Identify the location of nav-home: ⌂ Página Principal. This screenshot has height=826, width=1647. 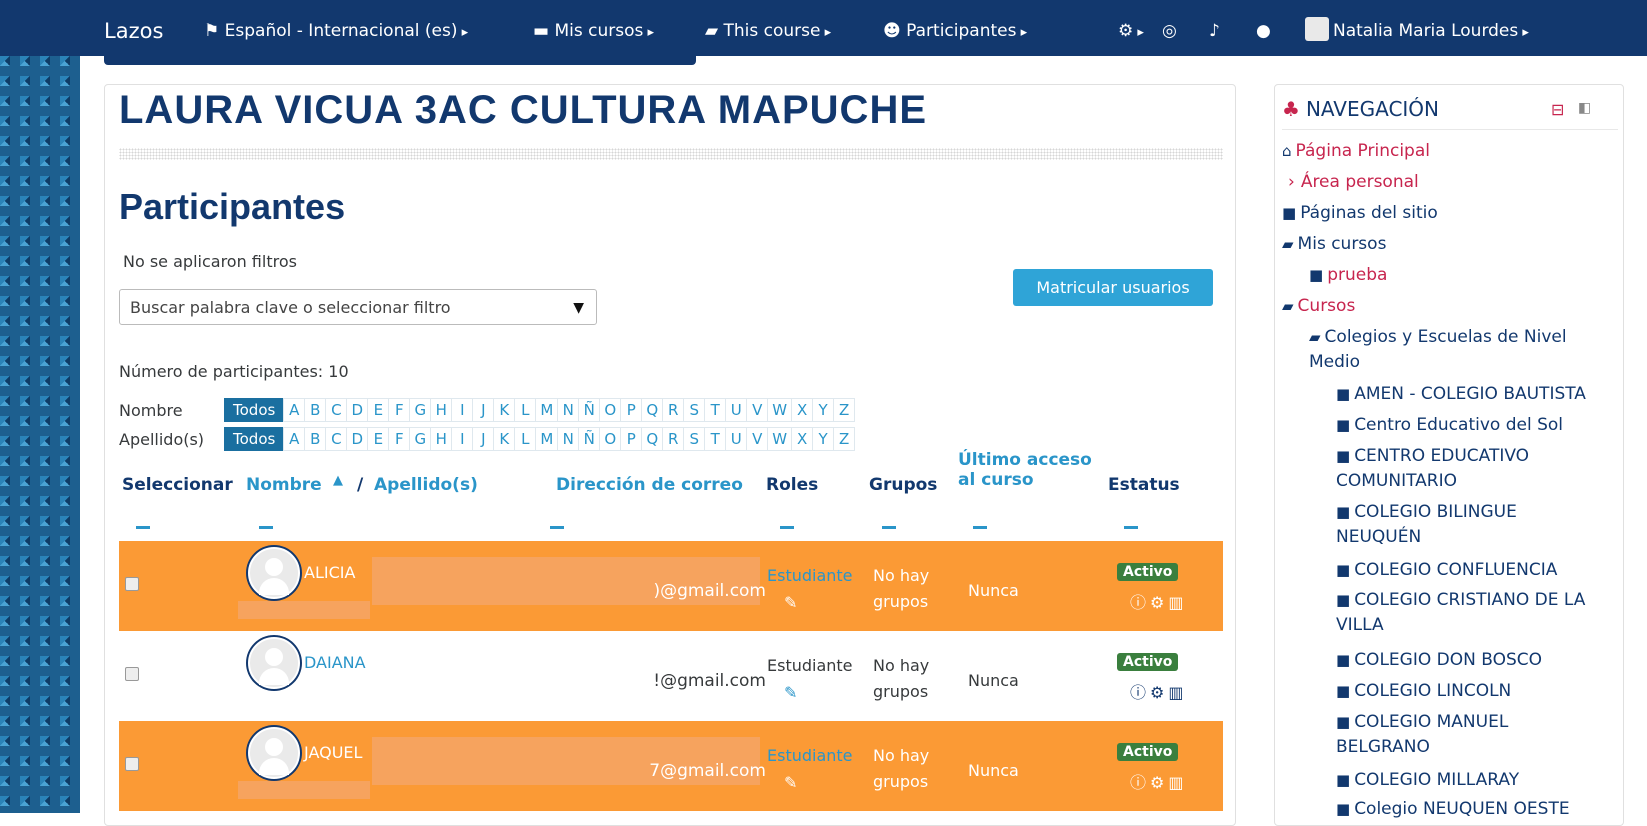
(1356, 151).